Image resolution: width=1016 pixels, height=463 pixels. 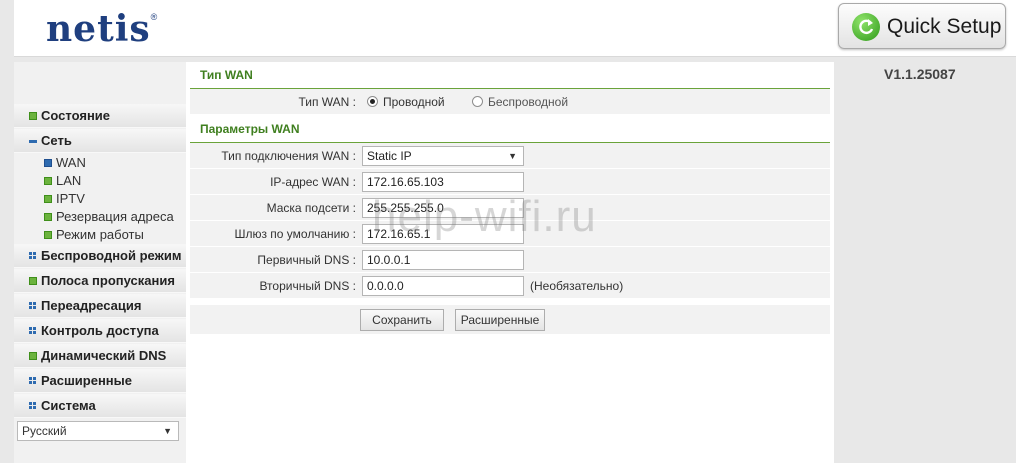 I want to click on registered-mark: ®, so click(x=154, y=17).